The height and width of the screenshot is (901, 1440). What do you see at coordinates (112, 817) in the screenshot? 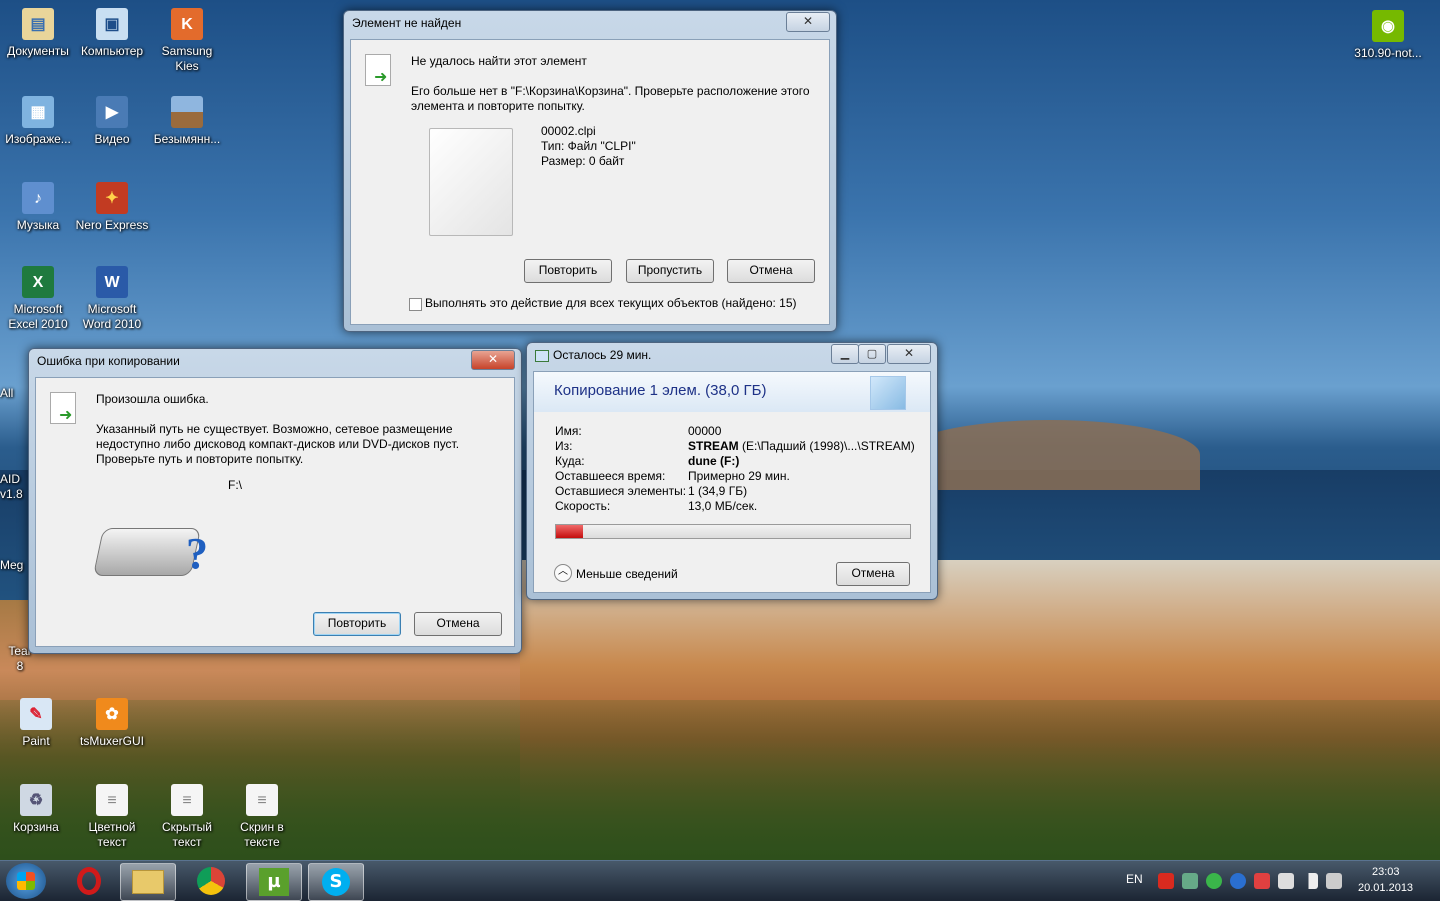
I see `desktop-icon-color-text: ≡ Цветной текст` at bounding box center [112, 817].